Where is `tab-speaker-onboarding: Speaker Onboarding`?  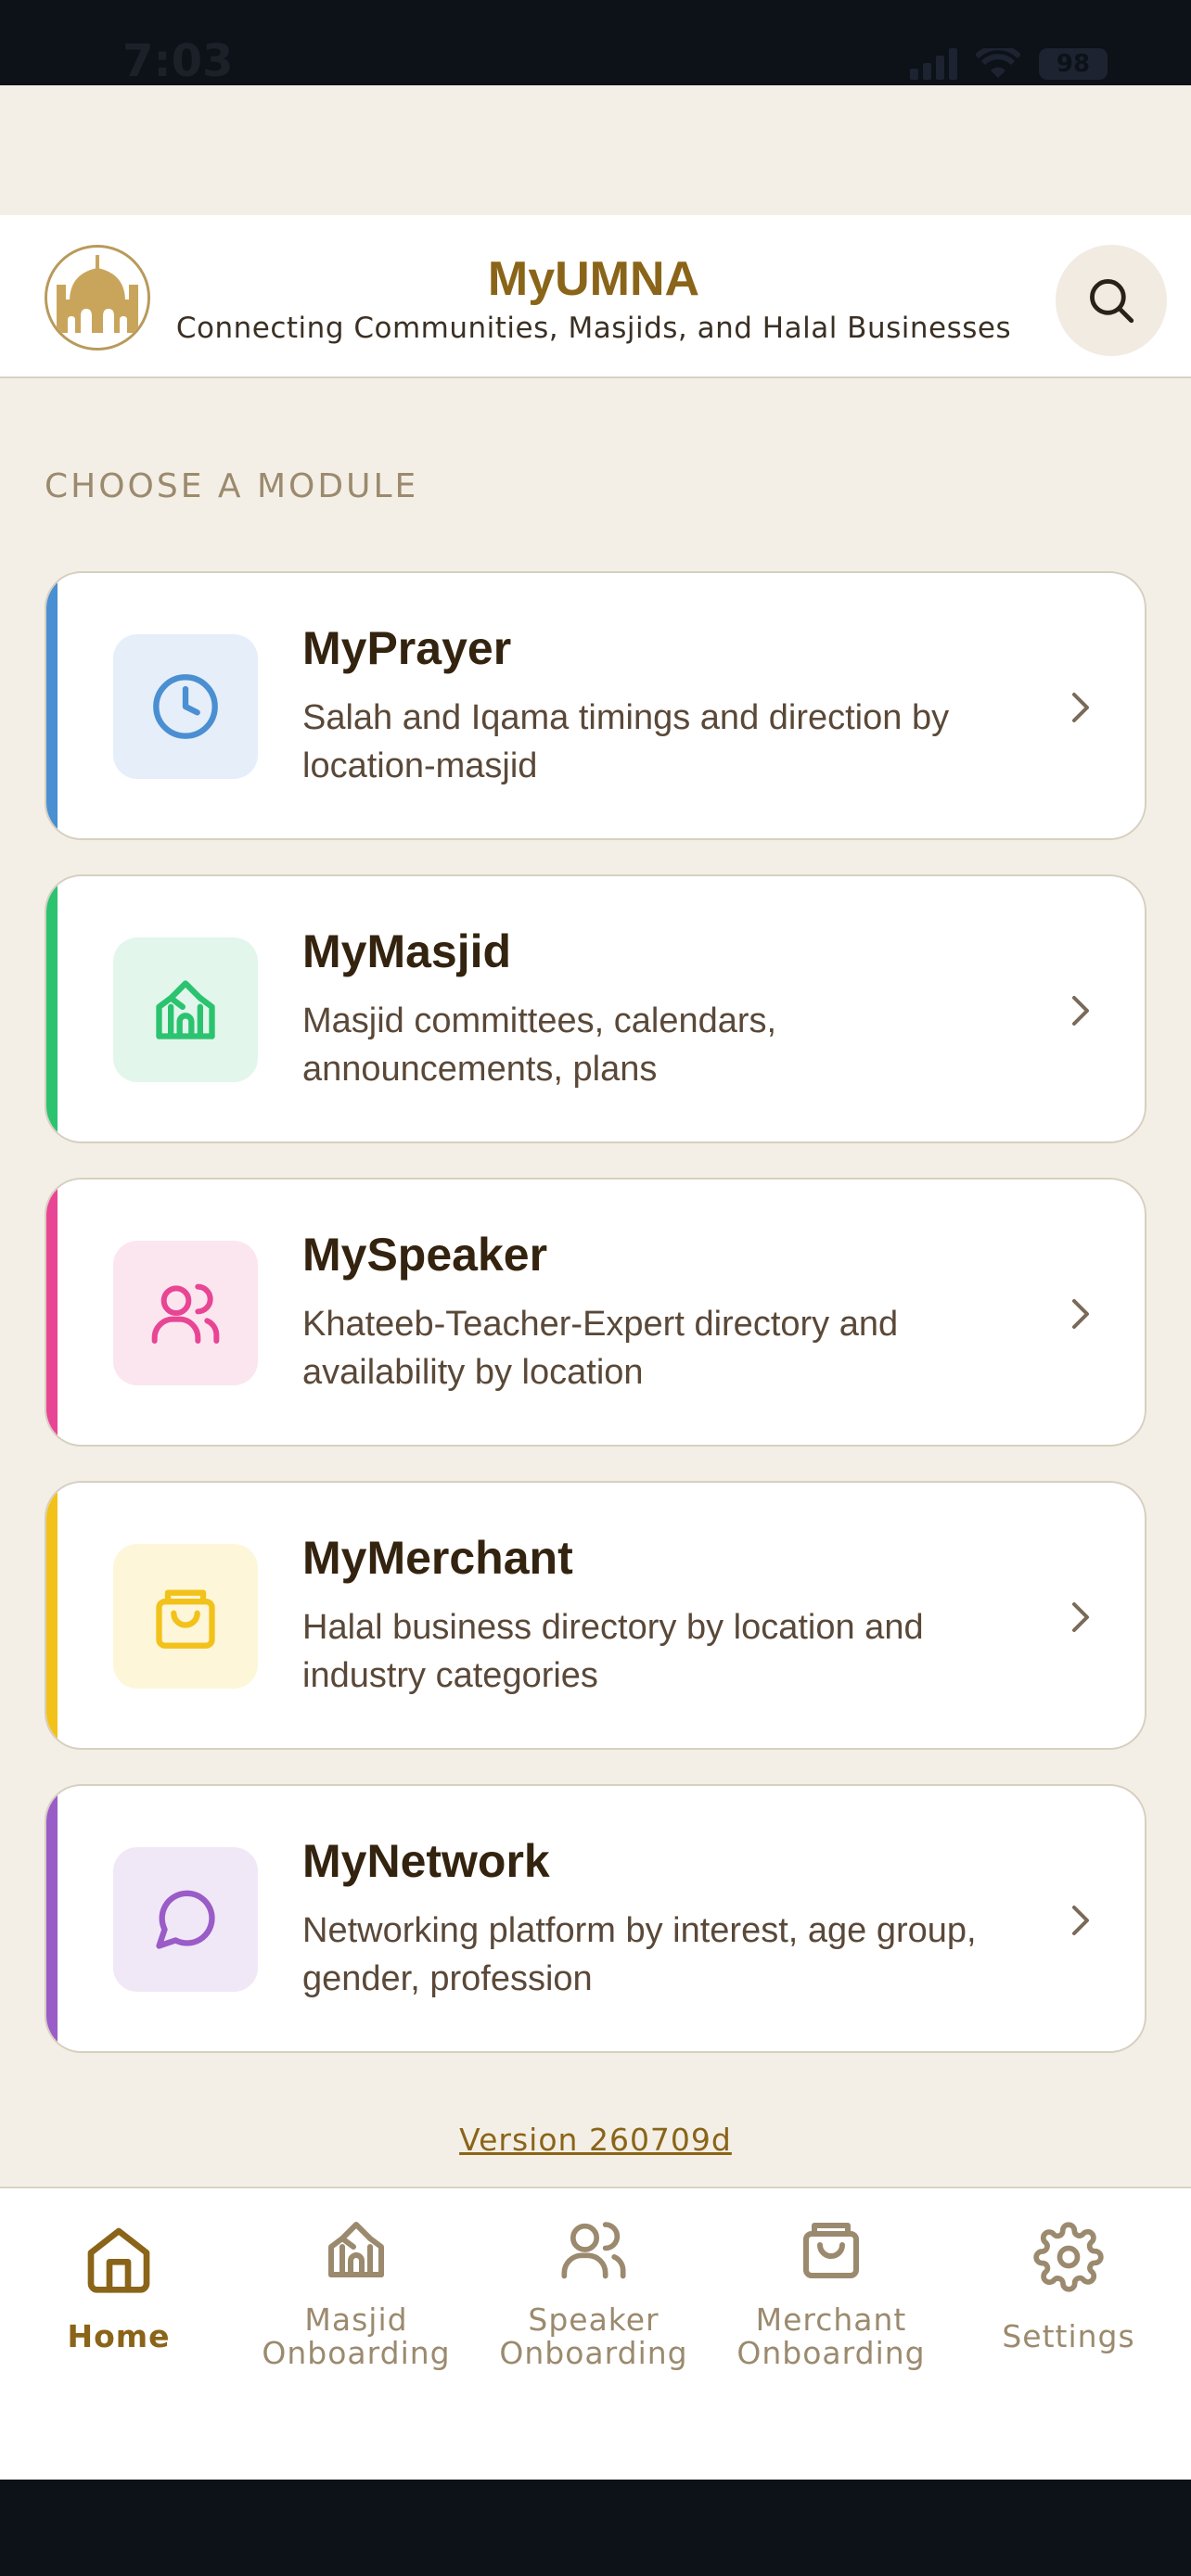 tab-speaker-onboarding: Speaker Onboarding is located at coordinates (593, 2290).